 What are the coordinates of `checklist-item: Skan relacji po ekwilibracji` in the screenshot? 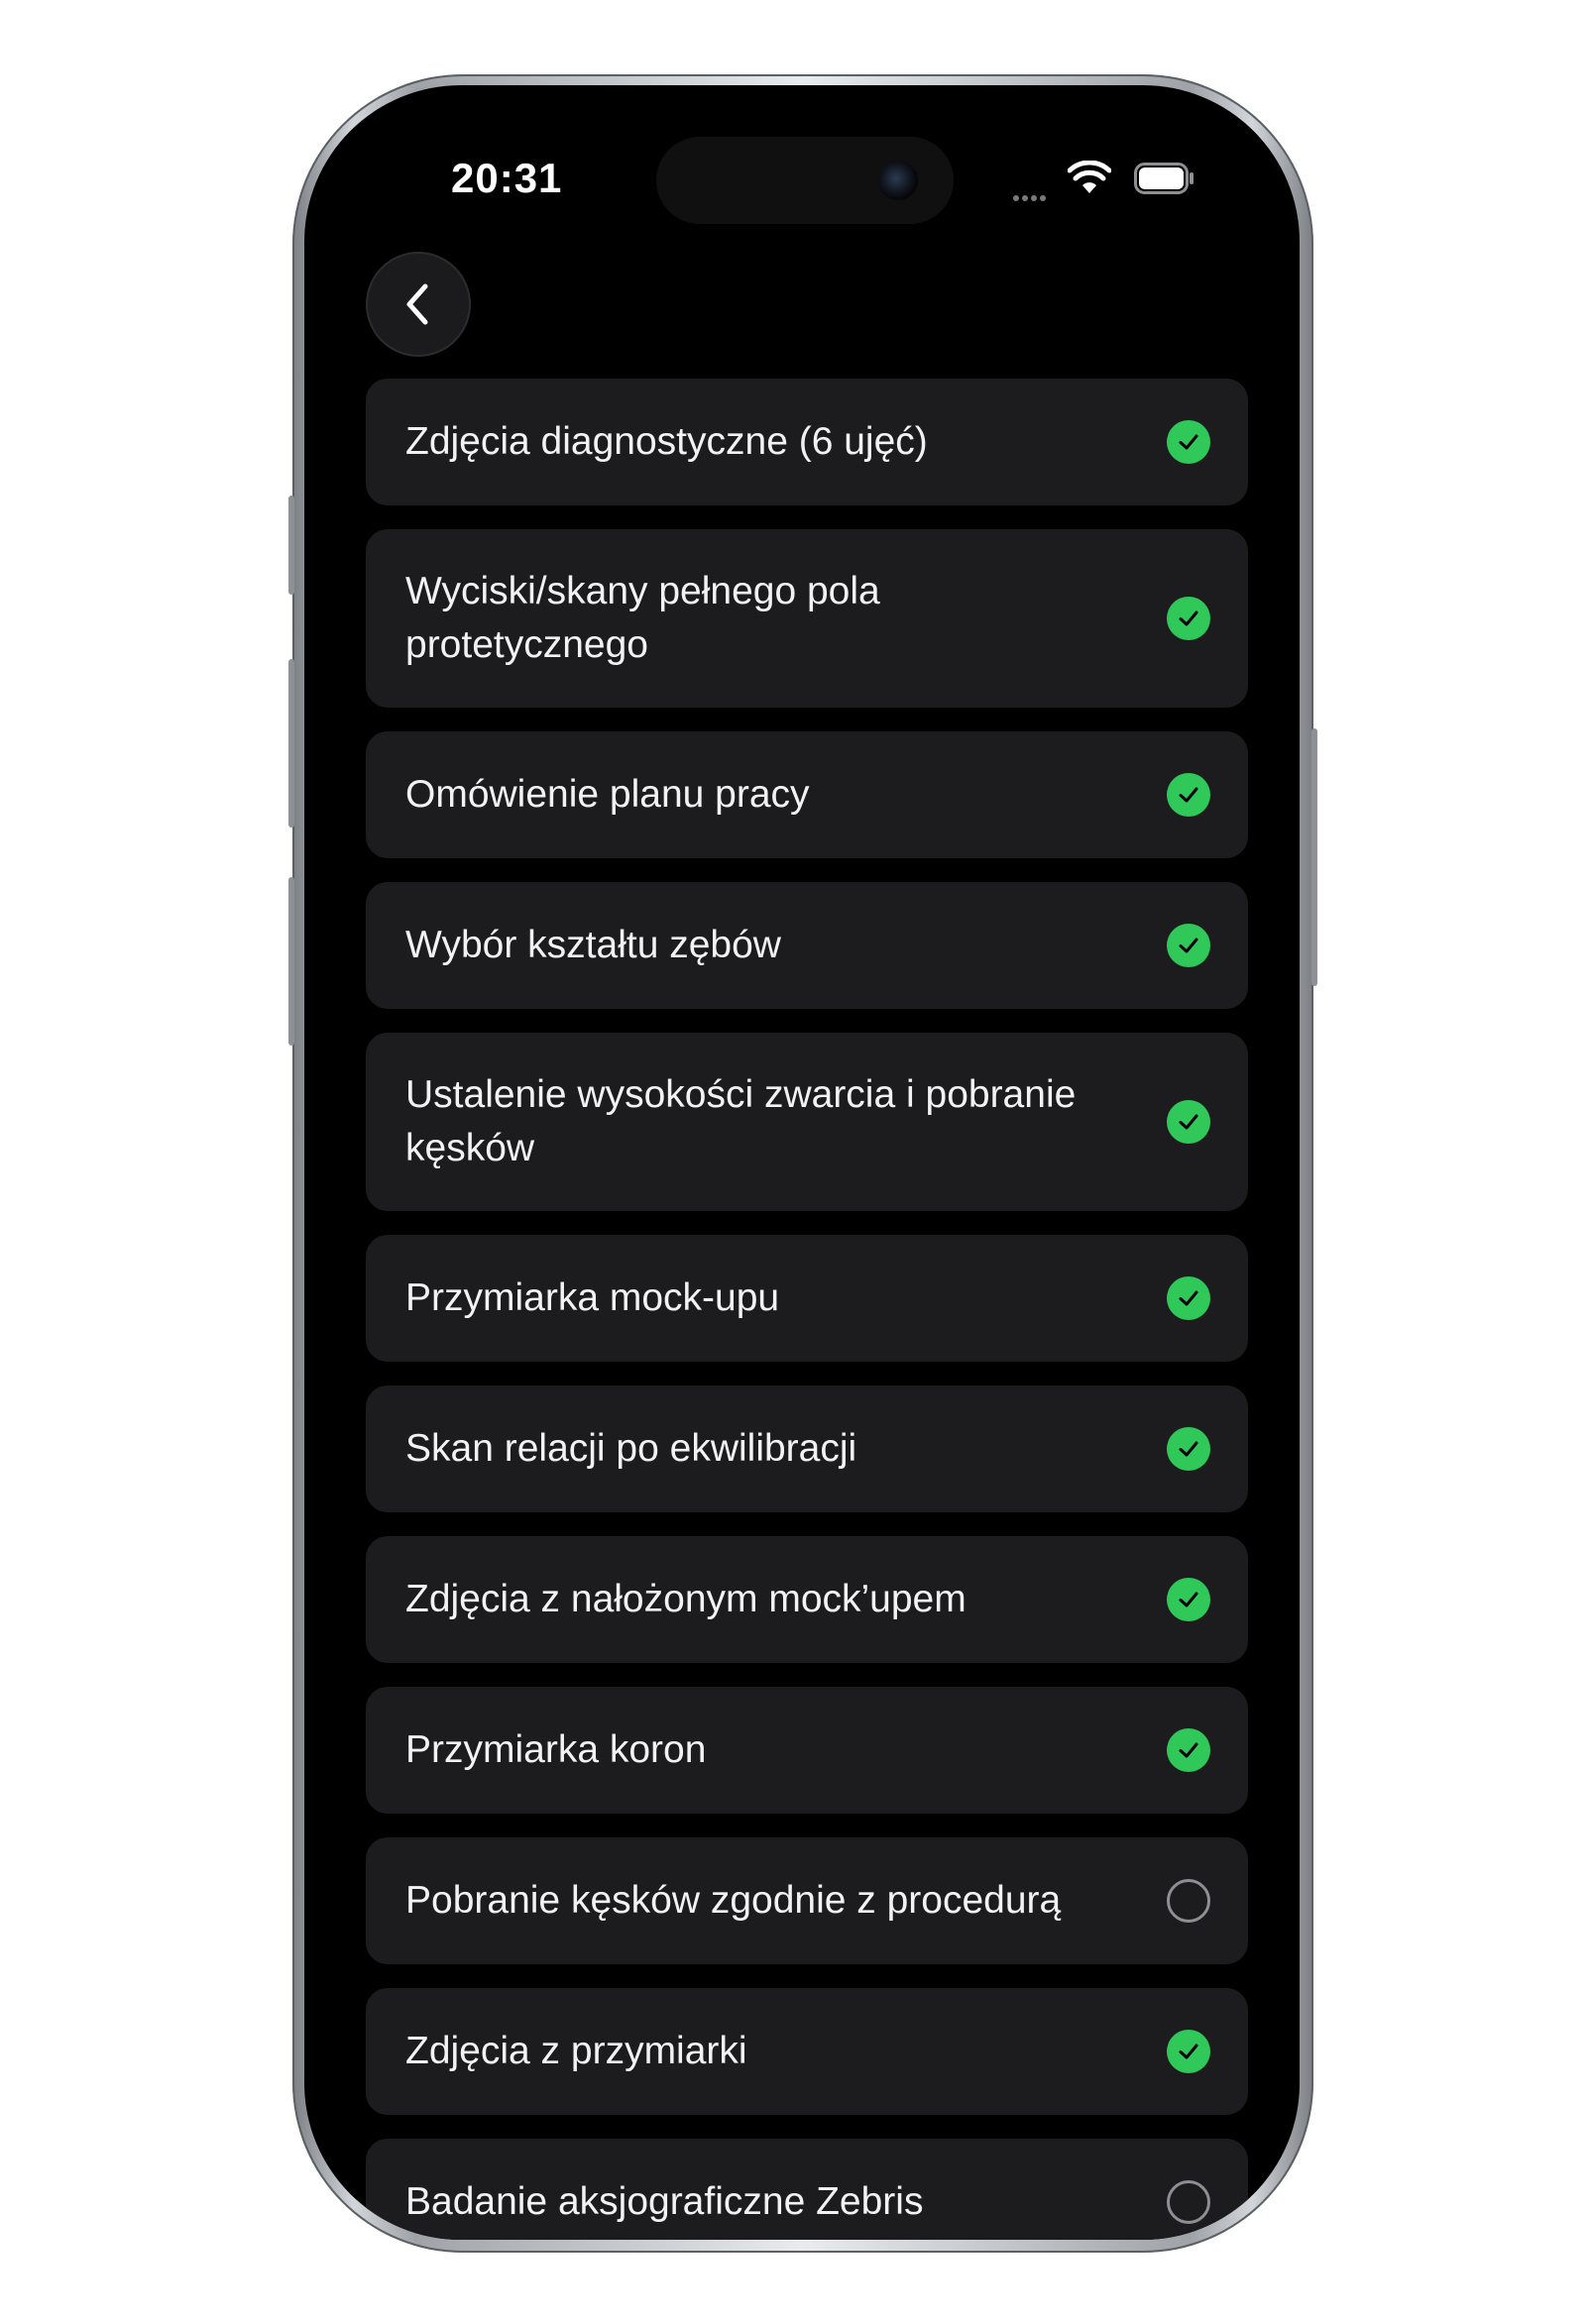 It's located at (807, 1448).